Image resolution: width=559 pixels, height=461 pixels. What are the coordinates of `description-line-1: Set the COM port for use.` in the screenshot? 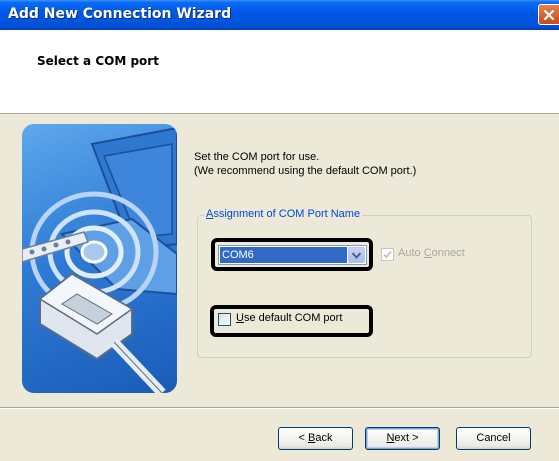 It's located at (257, 157).